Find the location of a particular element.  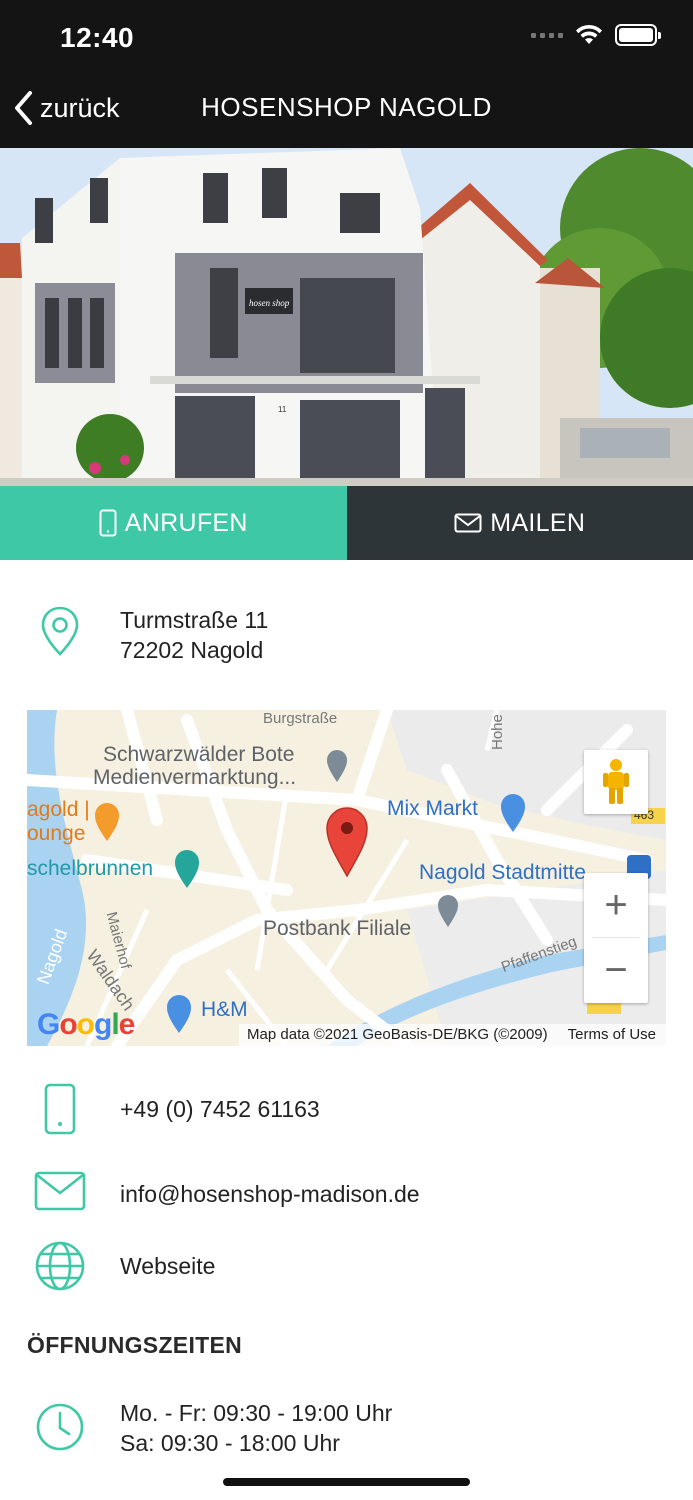

globe-icon is located at coordinates (60, 1266).